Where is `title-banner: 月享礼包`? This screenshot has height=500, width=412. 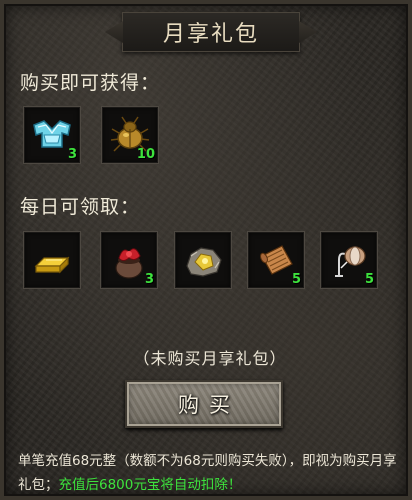 title-banner: 月享礼包 is located at coordinates (211, 32).